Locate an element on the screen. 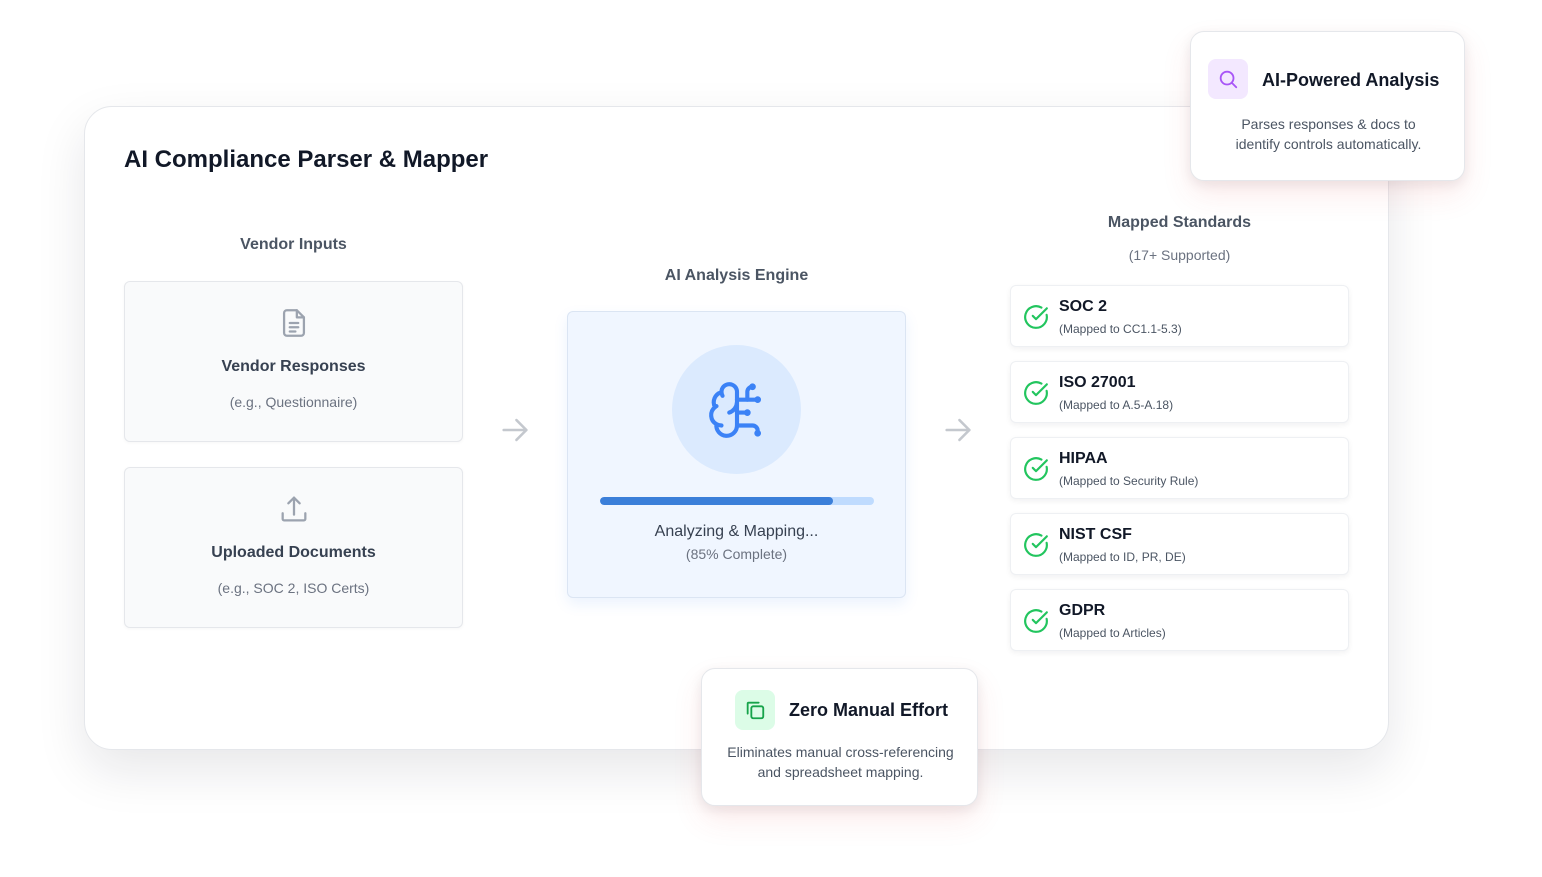  brain-circuit-icon is located at coordinates (734, 409).